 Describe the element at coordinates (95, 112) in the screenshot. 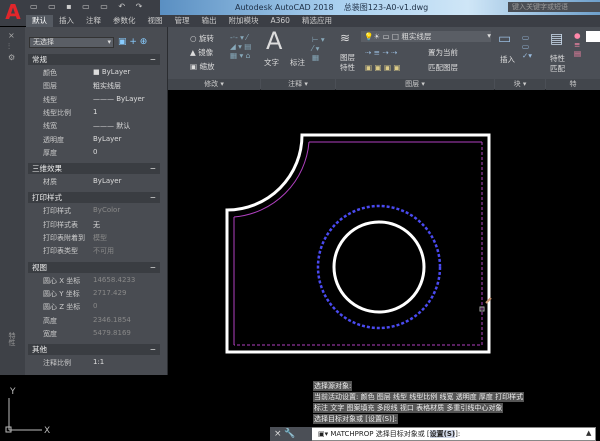

I see `property-value: 1` at that location.